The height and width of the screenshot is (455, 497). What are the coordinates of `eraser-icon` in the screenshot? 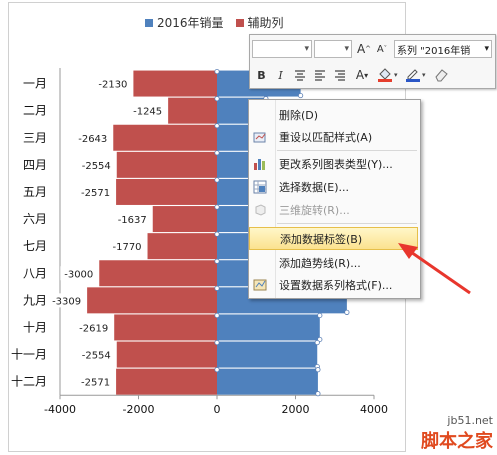 It's located at (441, 75).